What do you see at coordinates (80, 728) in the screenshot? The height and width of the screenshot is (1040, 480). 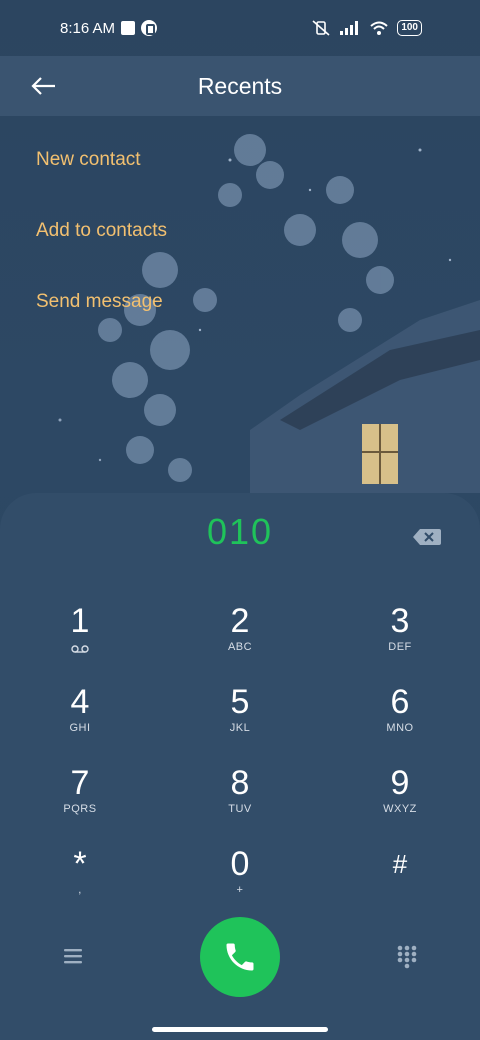 I see `key-letters: GHI` at bounding box center [80, 728].